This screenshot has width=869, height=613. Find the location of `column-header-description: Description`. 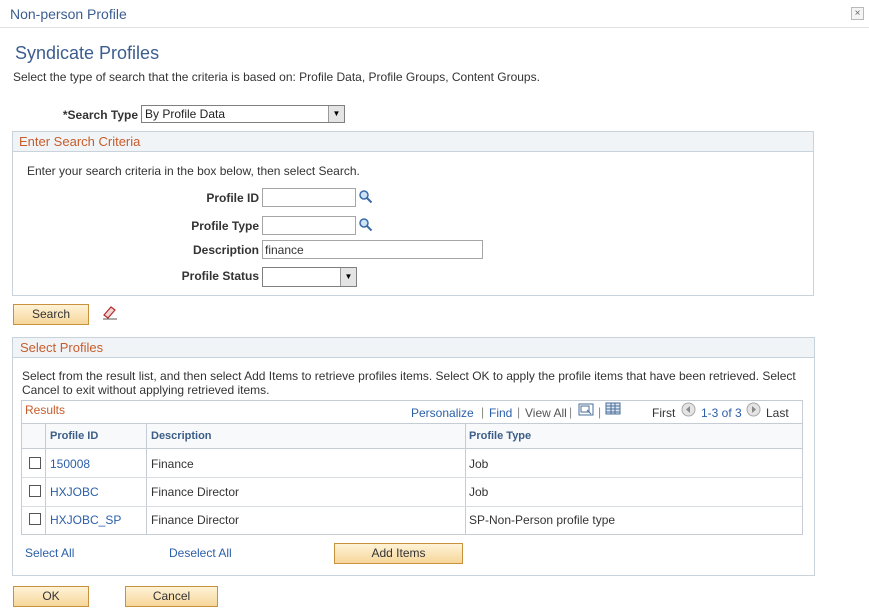

column-header-description: Description is located at coordinates (181, 436).